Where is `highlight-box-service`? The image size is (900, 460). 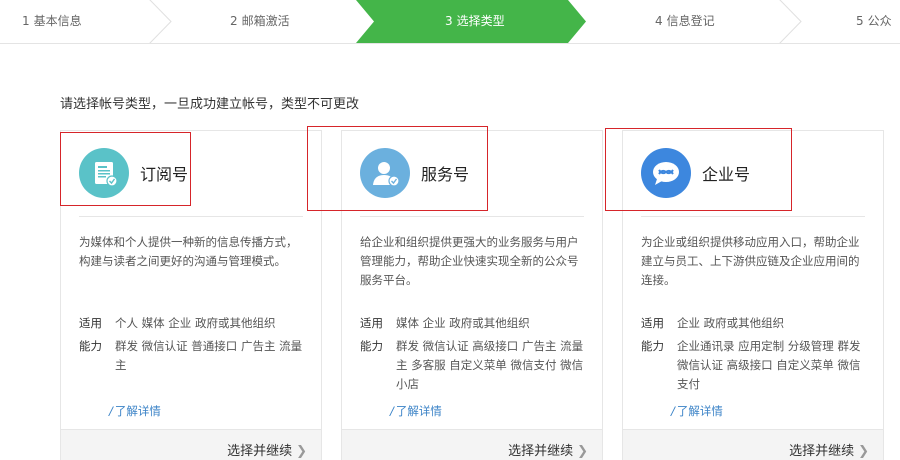
highlight-box-service is located at coordinates (397, 168).